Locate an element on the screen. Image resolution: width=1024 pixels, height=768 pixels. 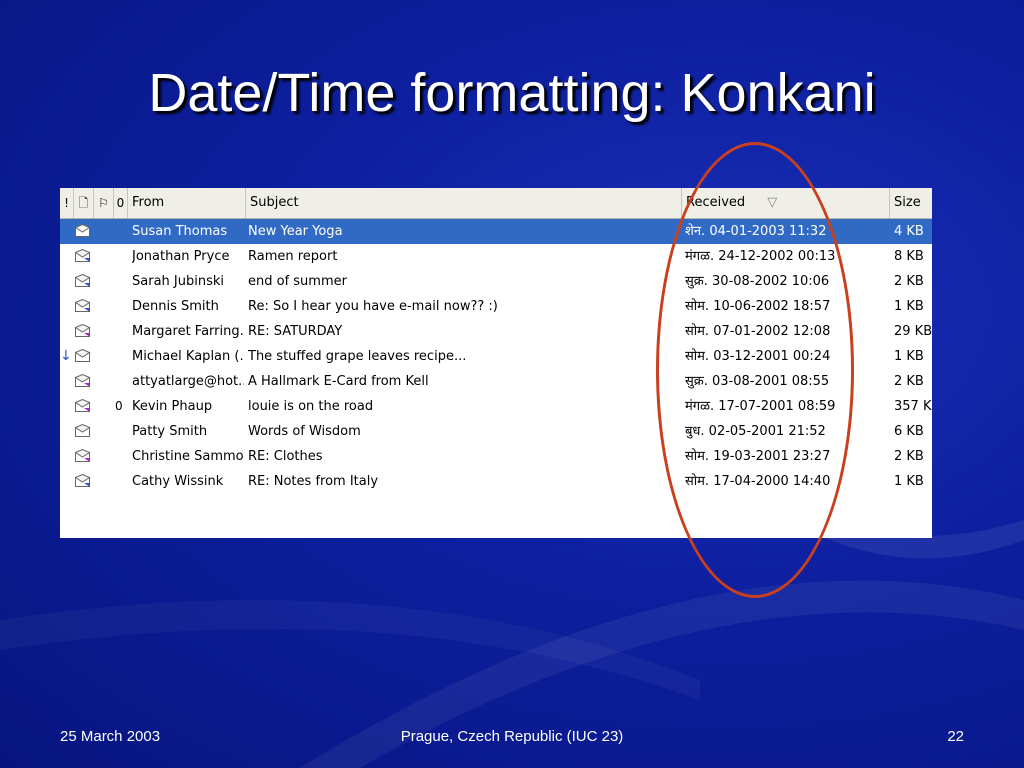
size-cell: 4 KB is located at coordinates (909, 231).